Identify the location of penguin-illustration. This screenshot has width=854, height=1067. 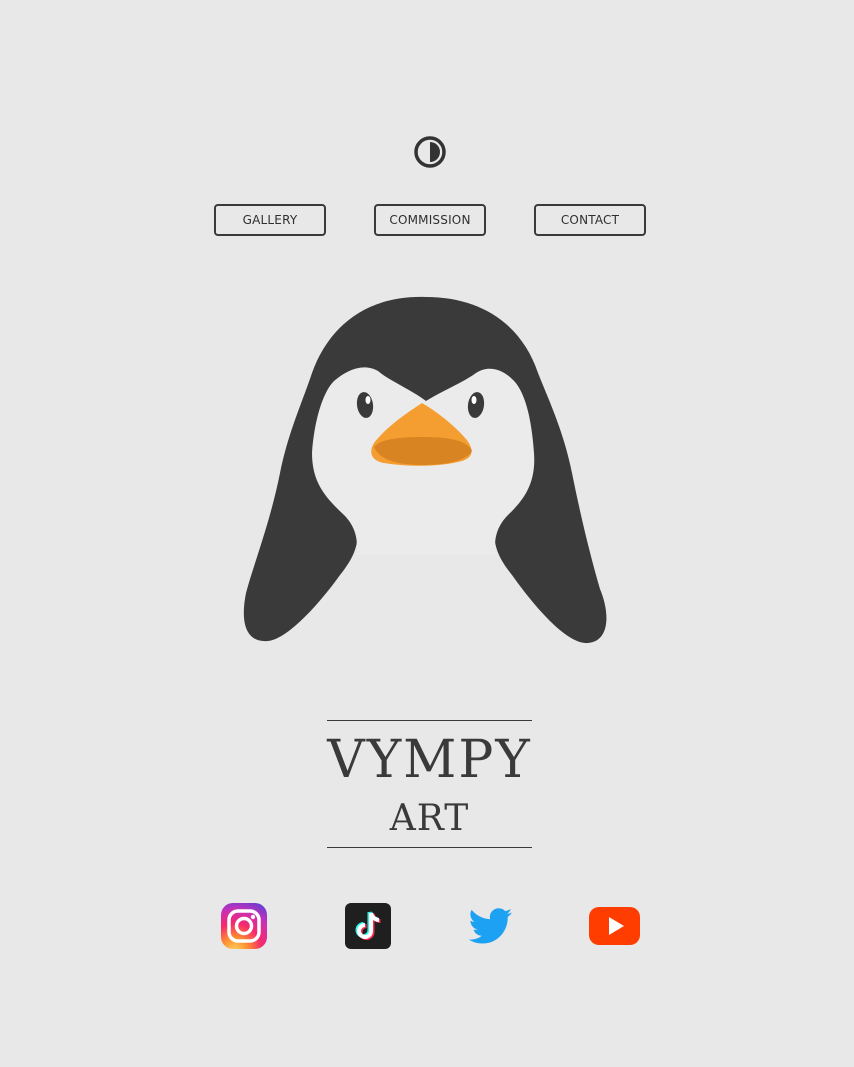
(426, 471).